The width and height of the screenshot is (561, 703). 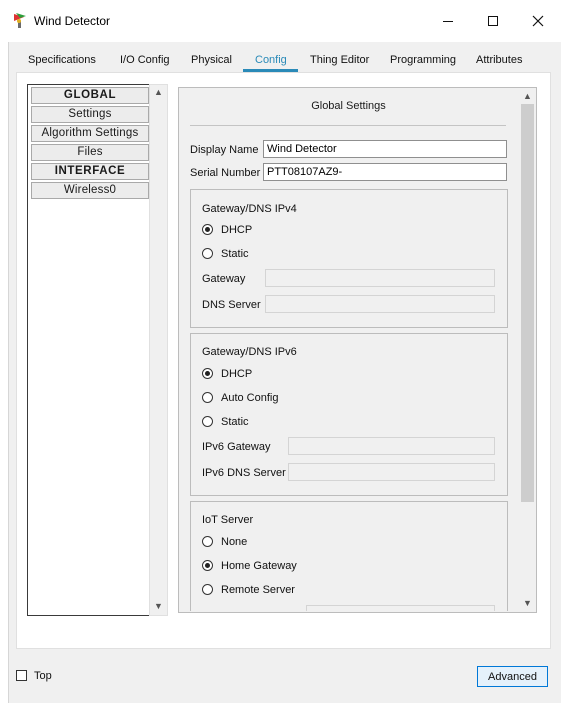 I want to click on iot-home-gateway-label: Home Gateway, so click(x=259, y=566).